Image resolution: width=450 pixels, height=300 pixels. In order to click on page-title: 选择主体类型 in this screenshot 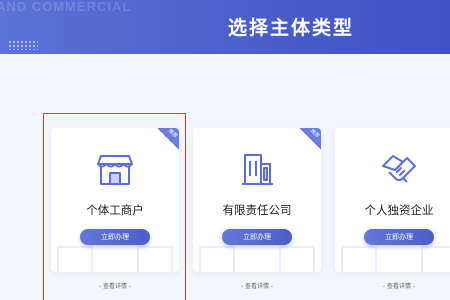, I will do `click(291, 28)`.